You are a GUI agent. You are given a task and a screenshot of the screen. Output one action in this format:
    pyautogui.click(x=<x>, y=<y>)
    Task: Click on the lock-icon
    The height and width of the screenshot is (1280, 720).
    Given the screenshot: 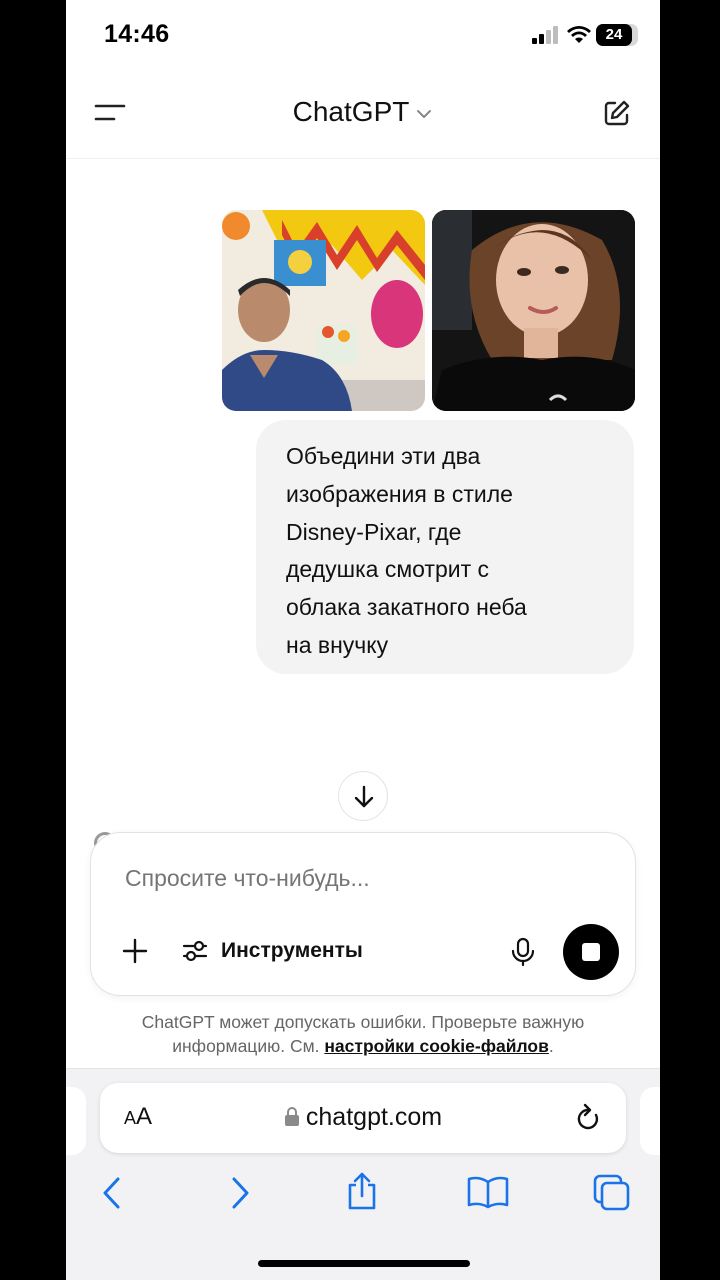 What is the action you would take?
    pyautogui.click(x=291, y=1116)
    